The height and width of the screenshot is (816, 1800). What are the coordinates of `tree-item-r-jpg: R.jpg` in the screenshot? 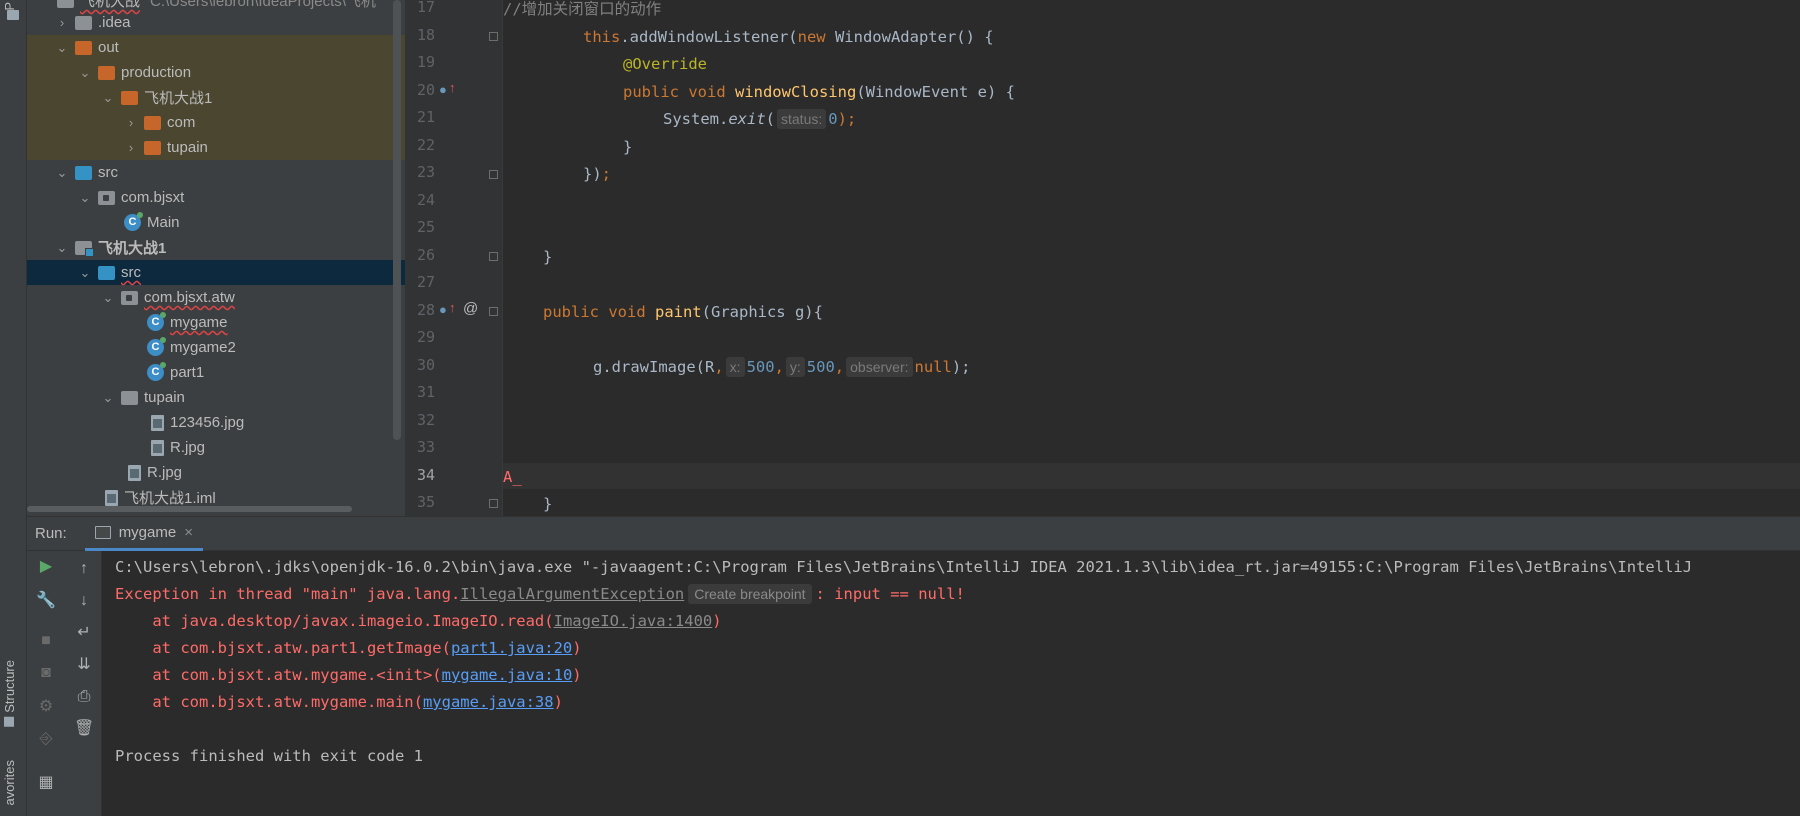 It's located at (216, 472).